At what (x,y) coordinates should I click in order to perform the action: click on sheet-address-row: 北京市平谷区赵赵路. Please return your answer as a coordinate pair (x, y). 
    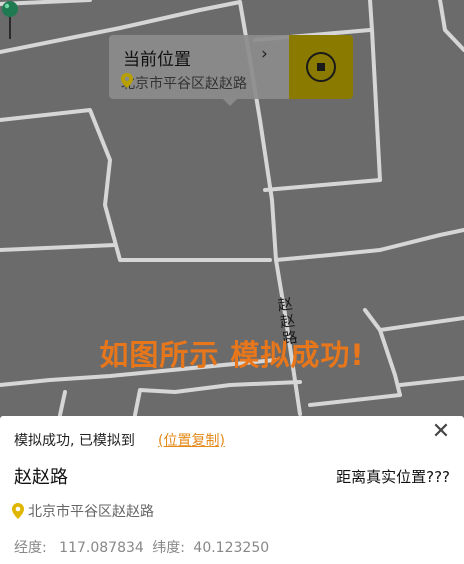
    Looking at the image, I should click on (83, 511).